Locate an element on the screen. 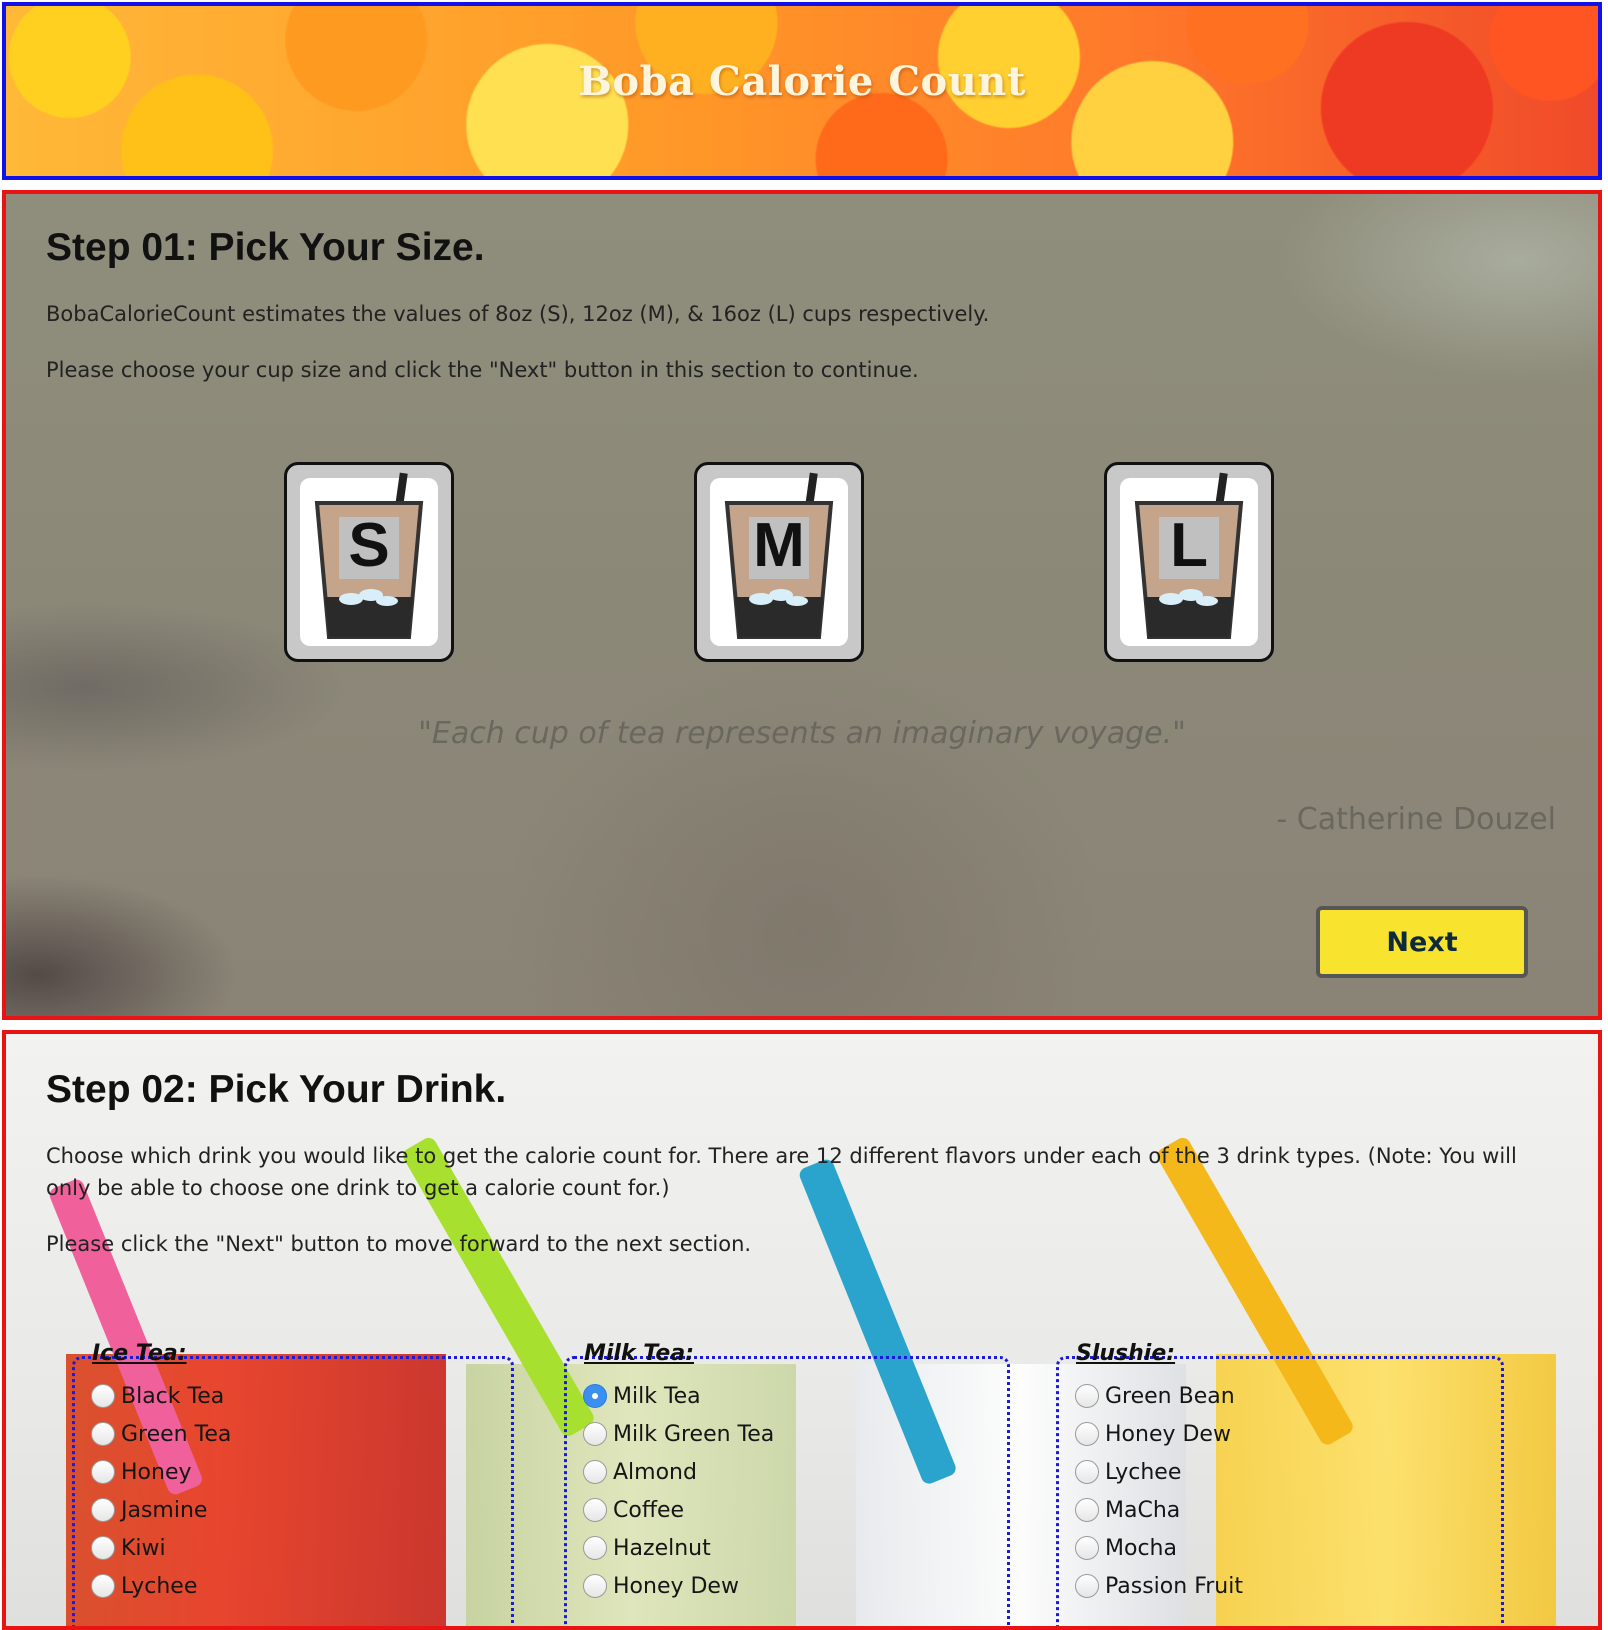 This screenshot has height=1630, width=1608. option-label: MaCha is located at coordinates (1143, 1510).